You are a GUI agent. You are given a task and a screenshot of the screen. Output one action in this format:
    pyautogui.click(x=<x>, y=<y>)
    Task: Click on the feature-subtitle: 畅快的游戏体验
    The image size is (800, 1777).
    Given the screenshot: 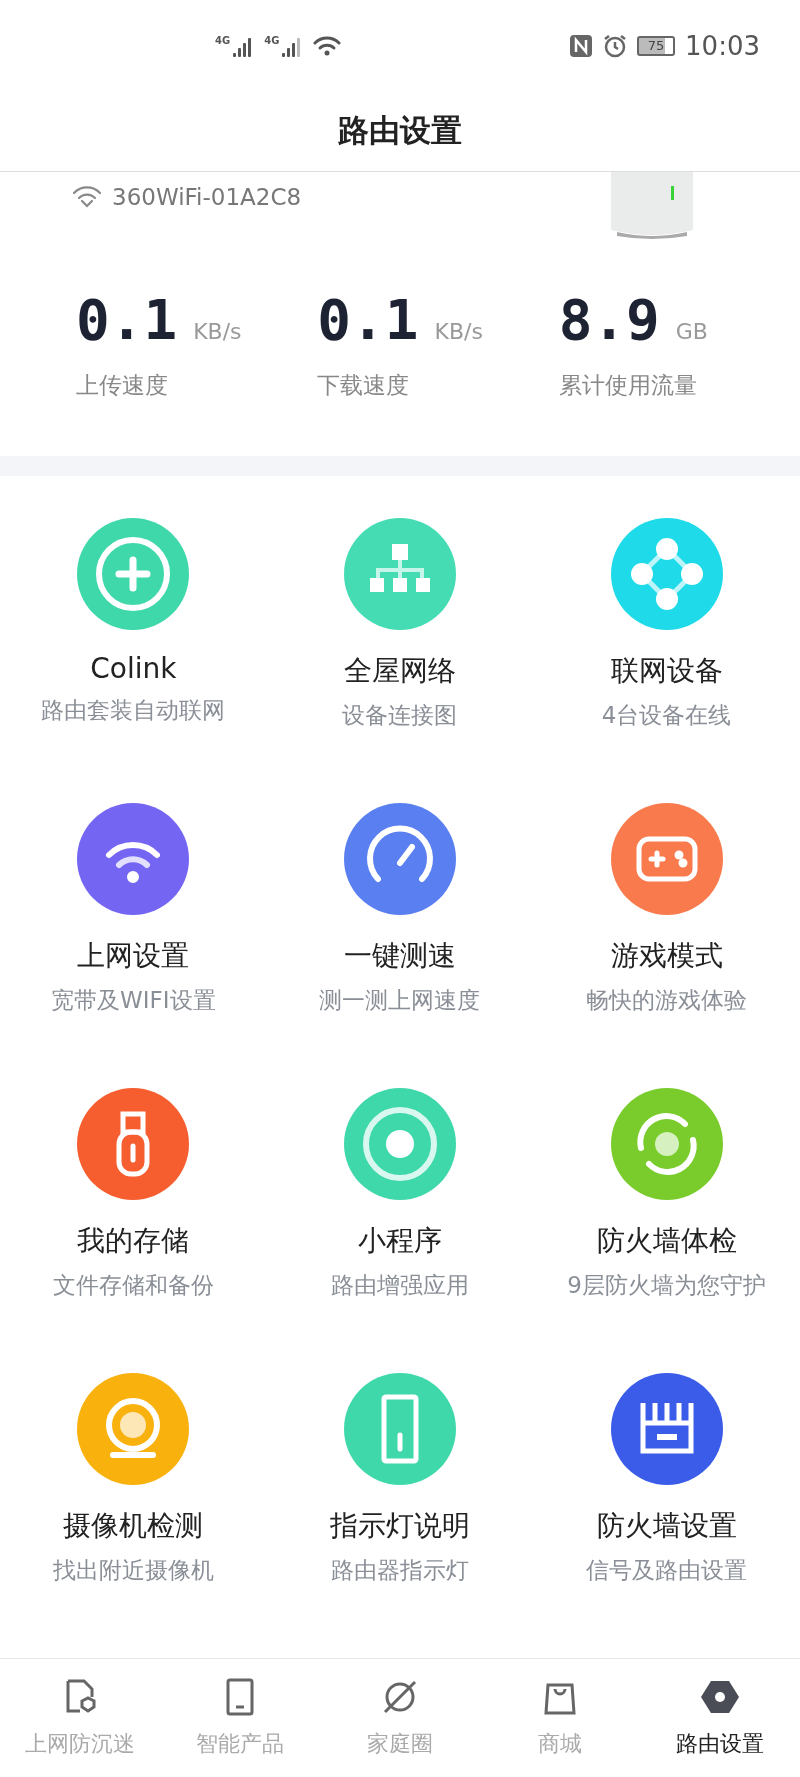 What is the action you would take?
    pyautogui.click(x=667, y=1001)
    